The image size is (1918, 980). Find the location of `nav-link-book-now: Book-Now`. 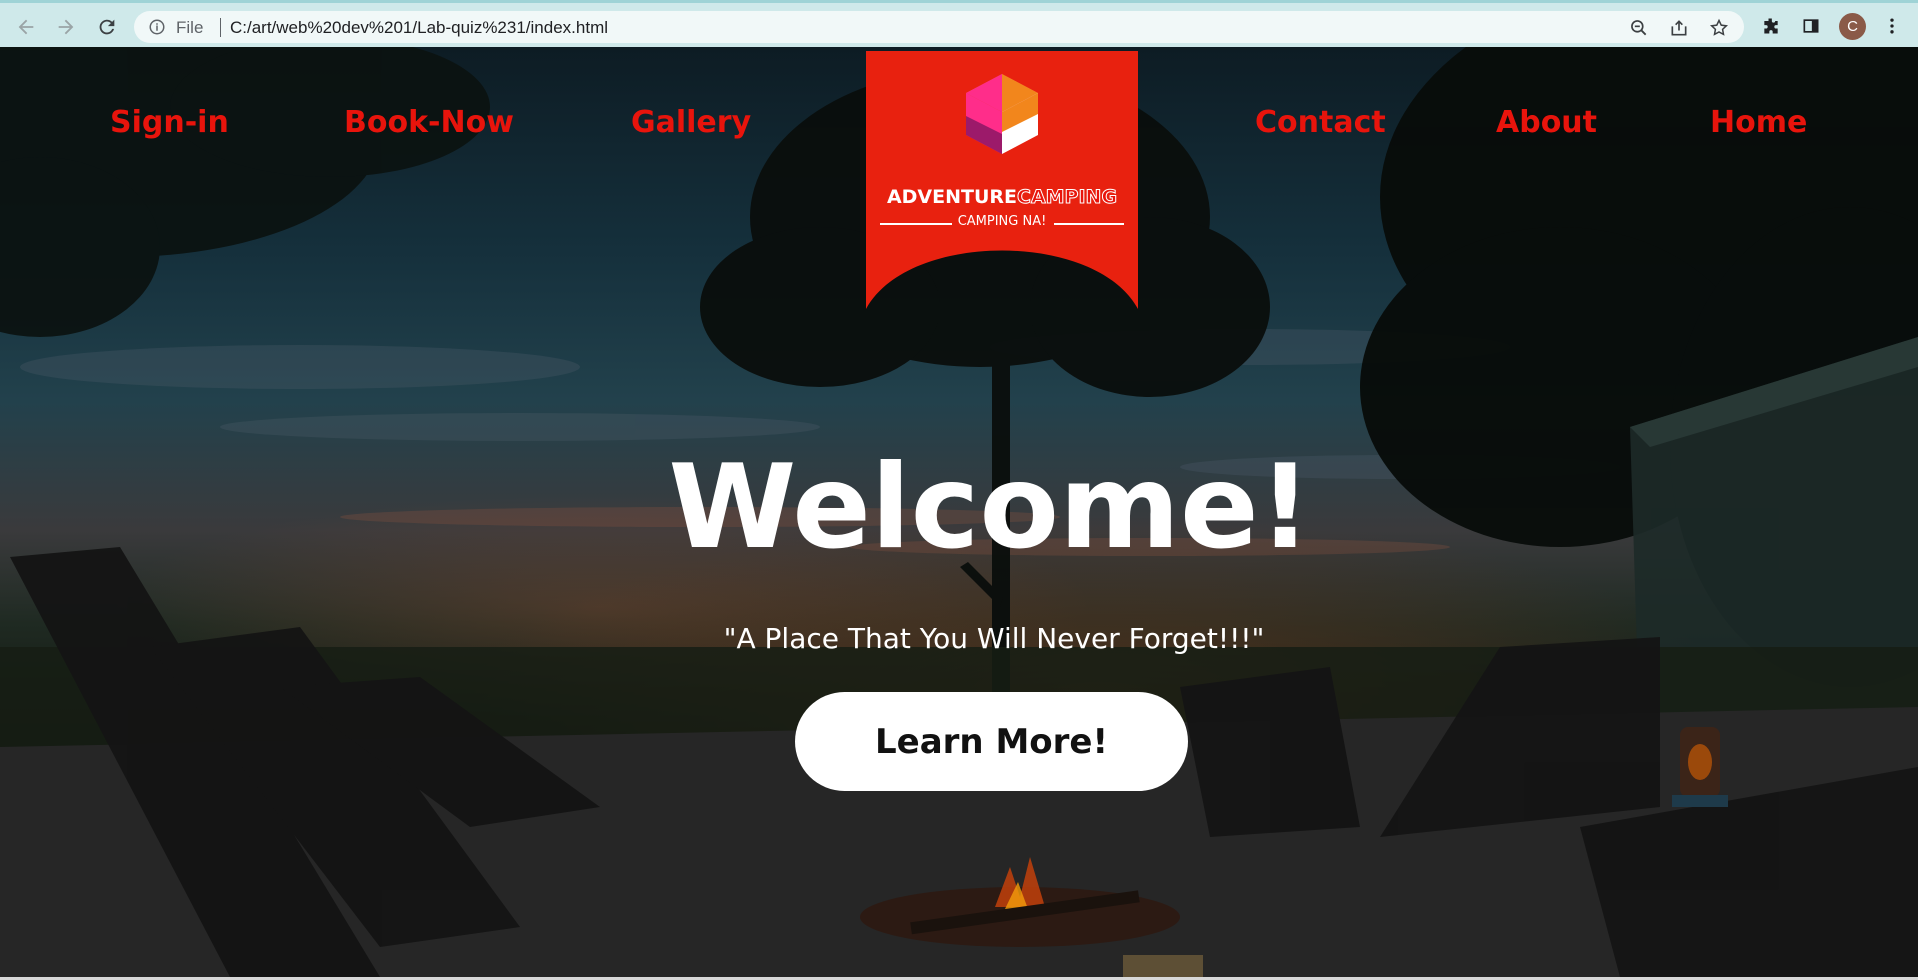

nav-link-book-now: Book-Now is located at coordinates (429, 124).